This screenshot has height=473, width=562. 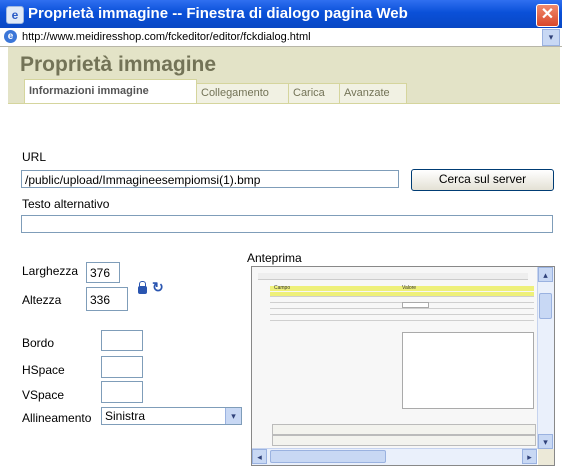 I want to click on border-label: Bordo, so click(x=38, y=343).